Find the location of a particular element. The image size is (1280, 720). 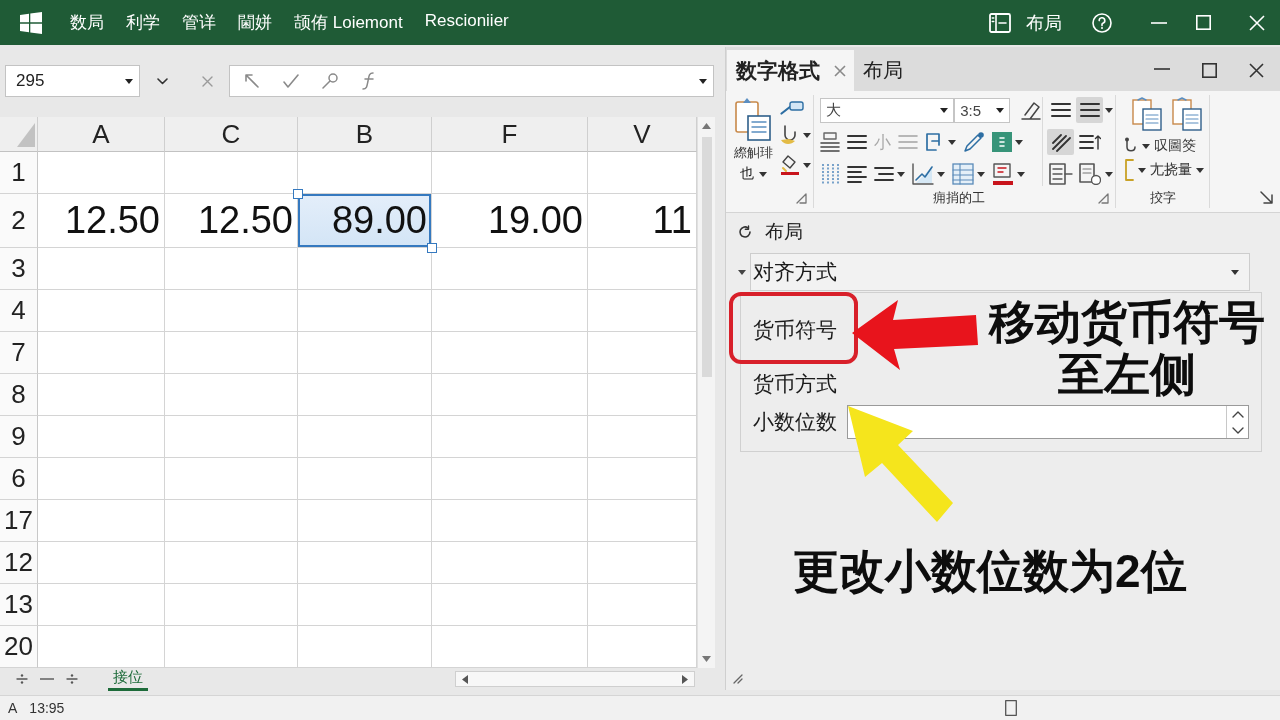

check-icon is located at coordinates (291, 81).